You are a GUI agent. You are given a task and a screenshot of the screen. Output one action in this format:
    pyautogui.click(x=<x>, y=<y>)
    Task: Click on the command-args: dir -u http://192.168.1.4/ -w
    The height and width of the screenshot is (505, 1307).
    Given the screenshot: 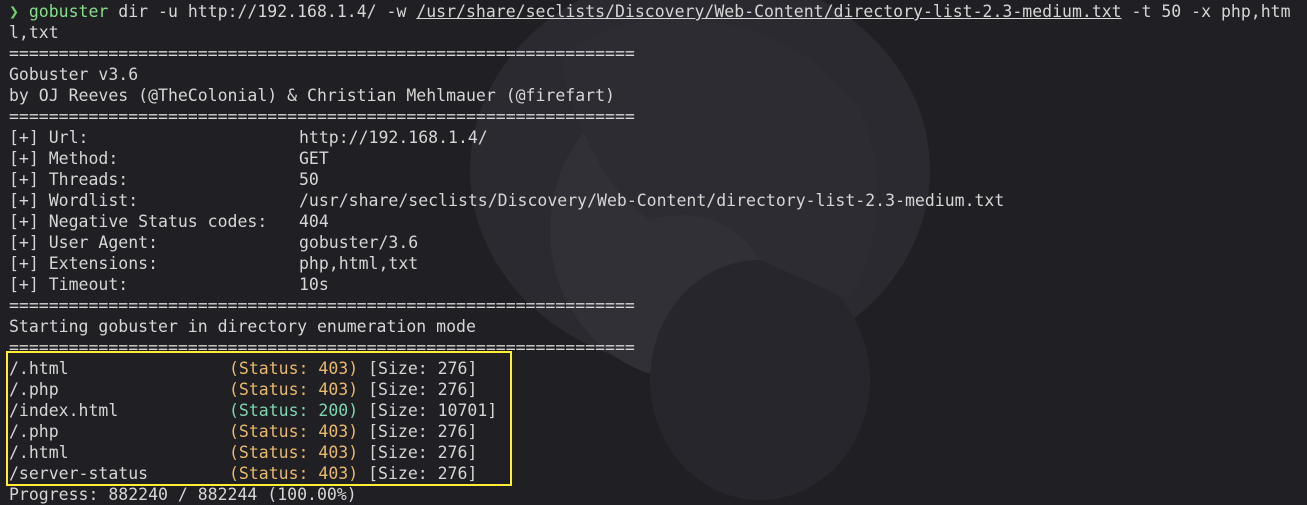 What is the action you would take?
    pyautogui.click(x=262, y=11)
    